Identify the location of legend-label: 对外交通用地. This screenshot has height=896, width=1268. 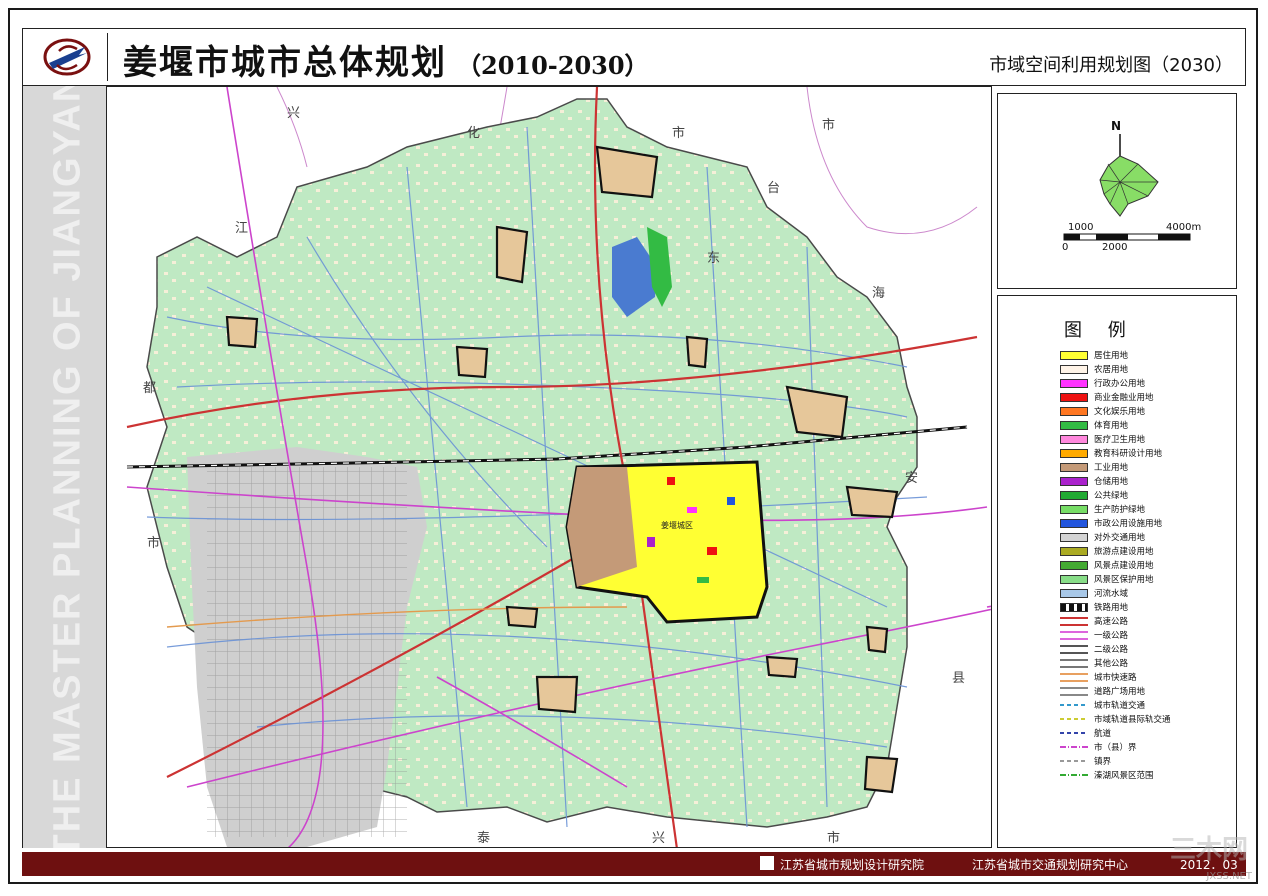
(1120, 538).